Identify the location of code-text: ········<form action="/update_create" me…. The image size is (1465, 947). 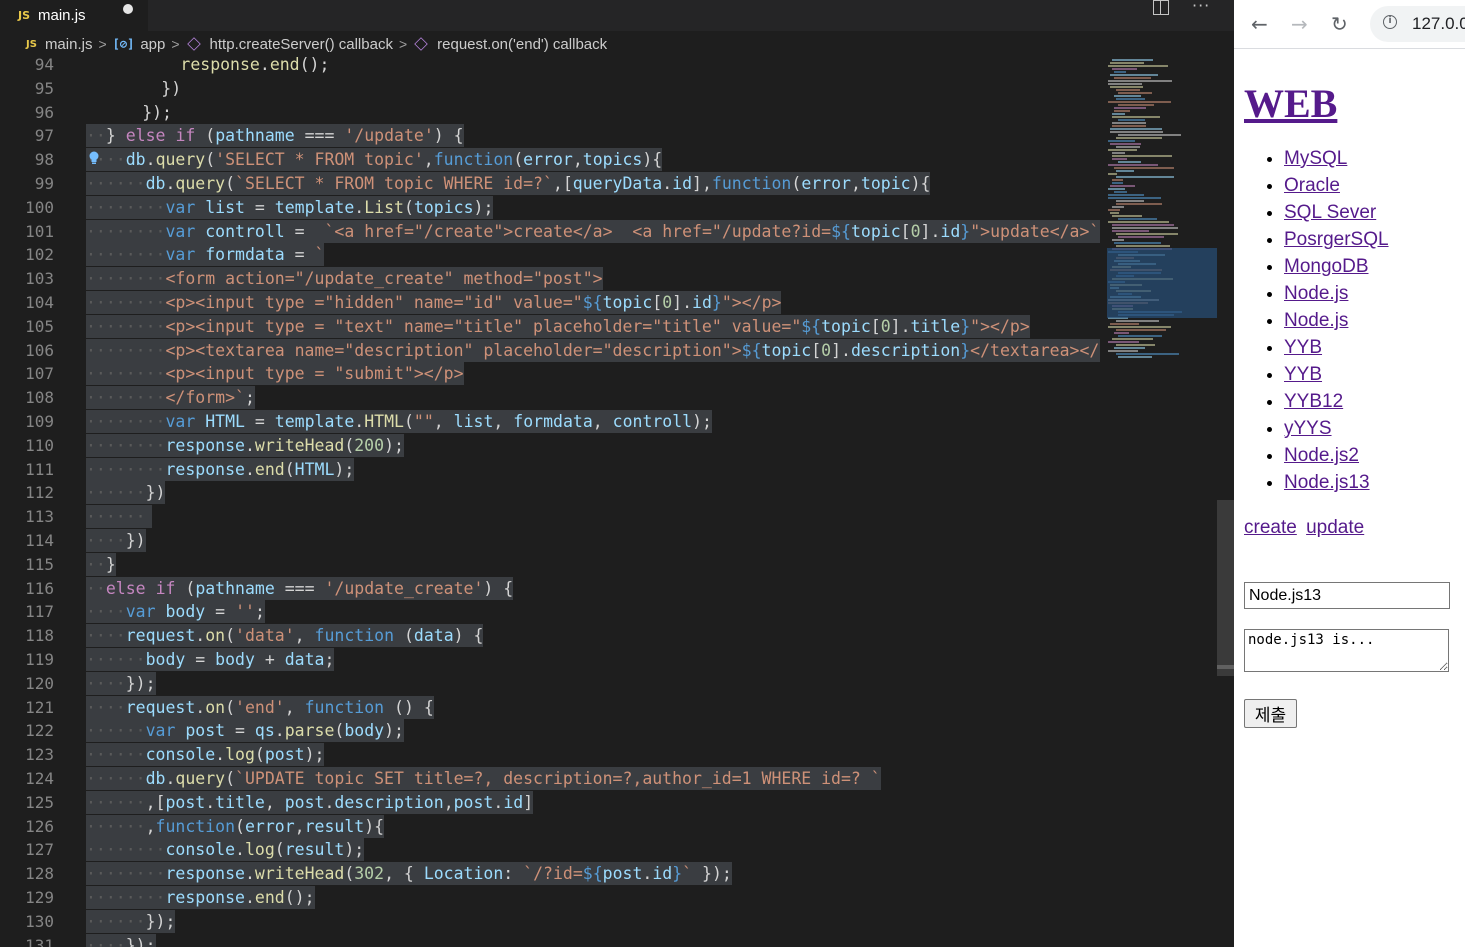
(344, 279).